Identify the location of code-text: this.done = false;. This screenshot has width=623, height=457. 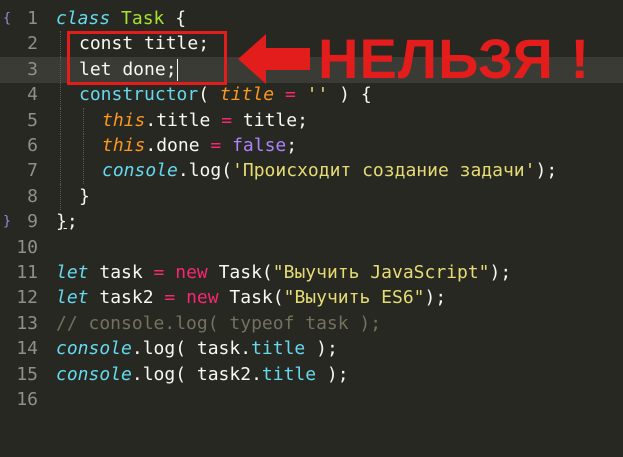
(199, 146).